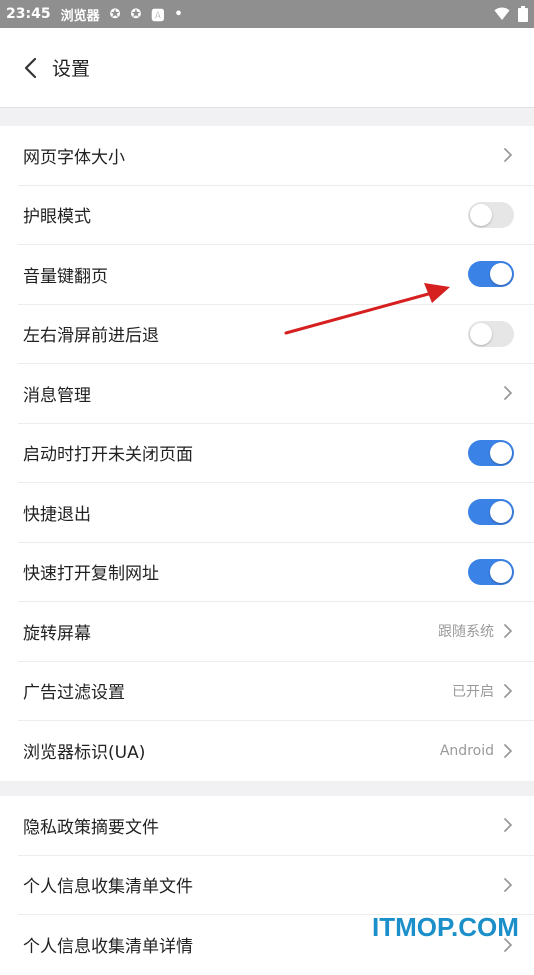  I want to click on page-title: 设置, so click(71, 69).